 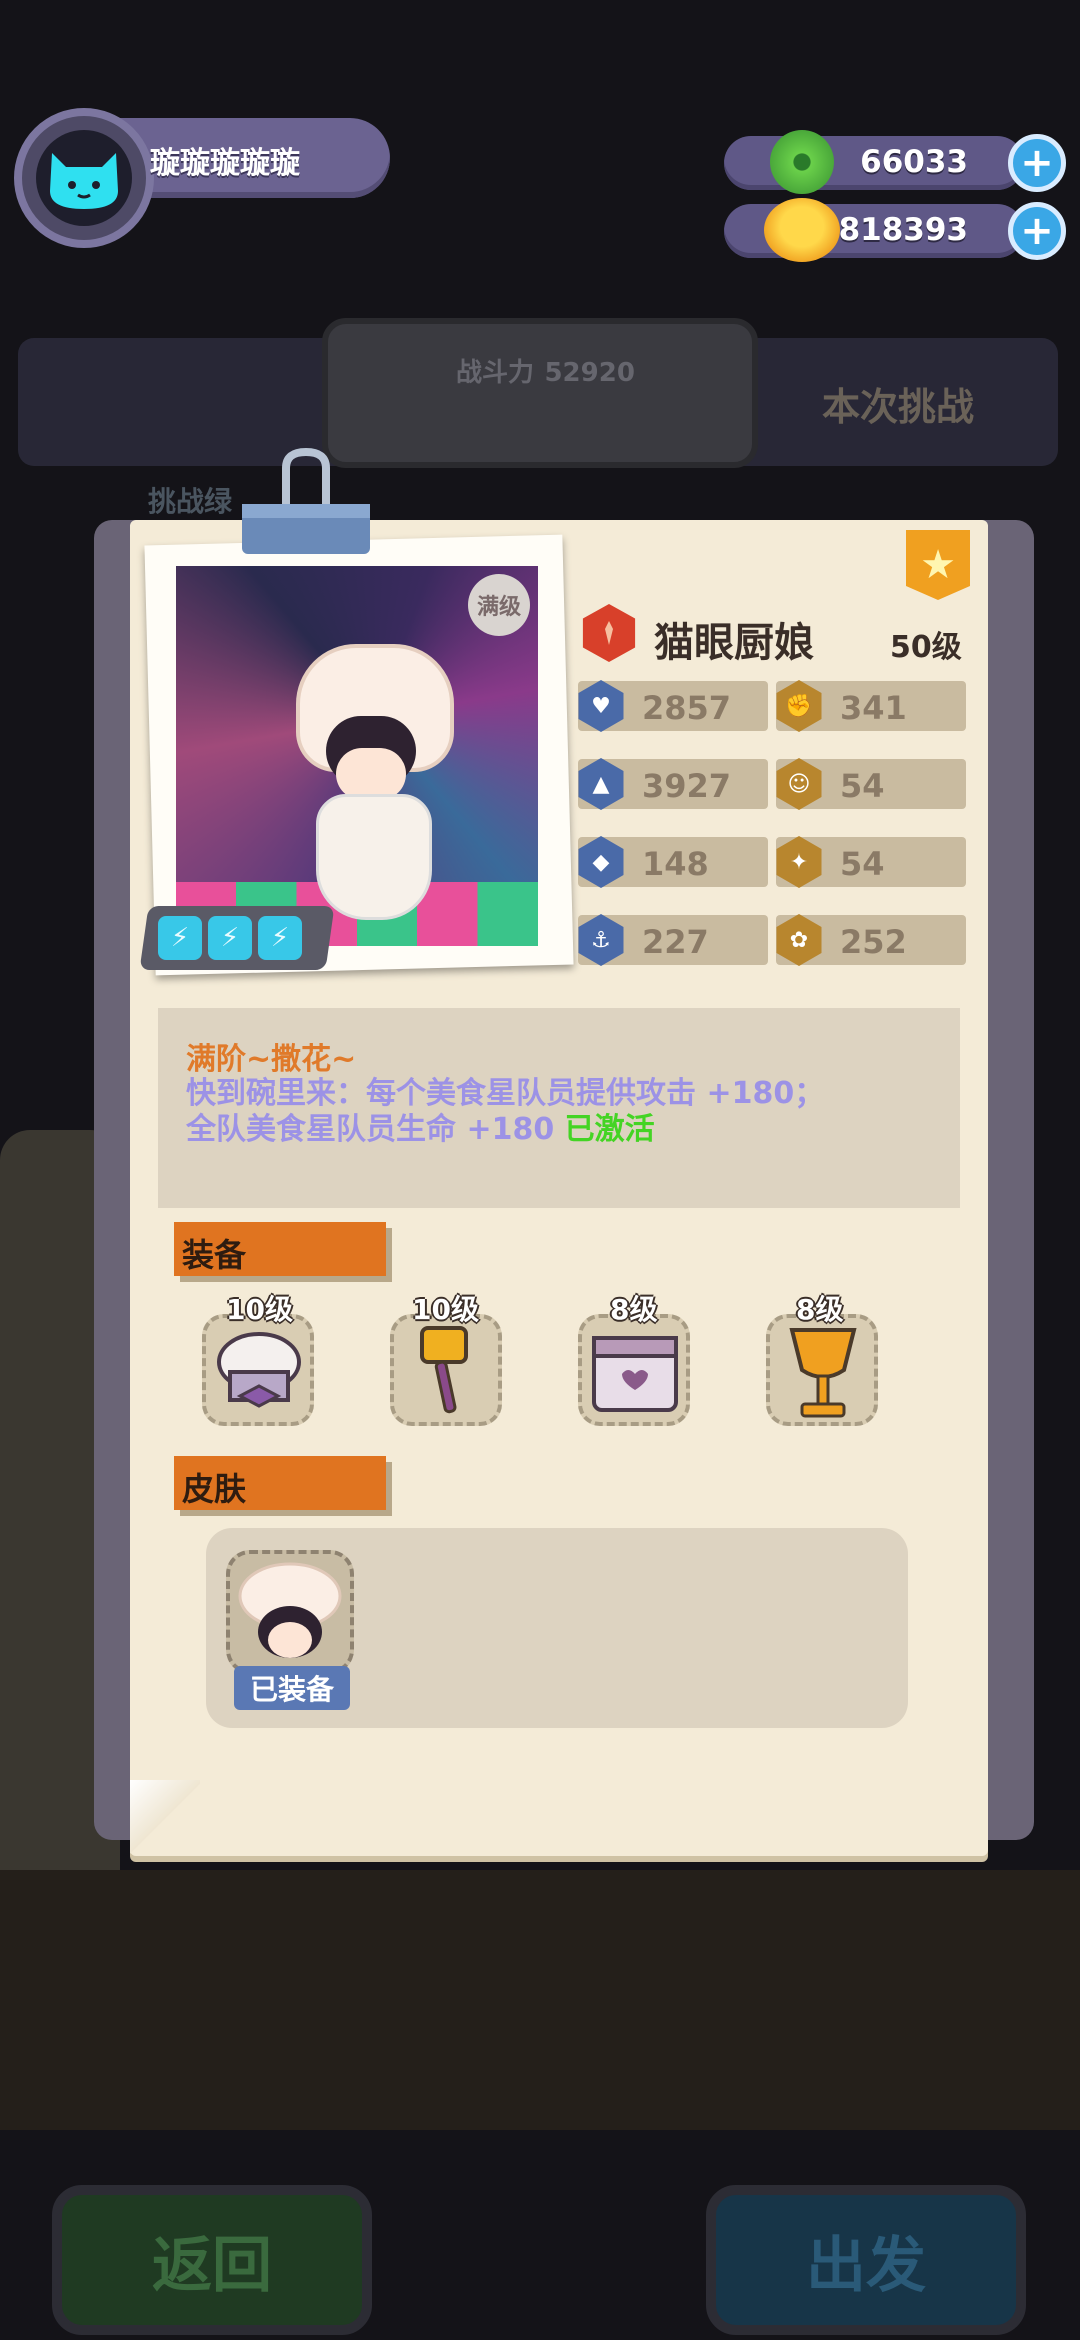 I want to click on stat-value: 148, so click(x=675, y=864).